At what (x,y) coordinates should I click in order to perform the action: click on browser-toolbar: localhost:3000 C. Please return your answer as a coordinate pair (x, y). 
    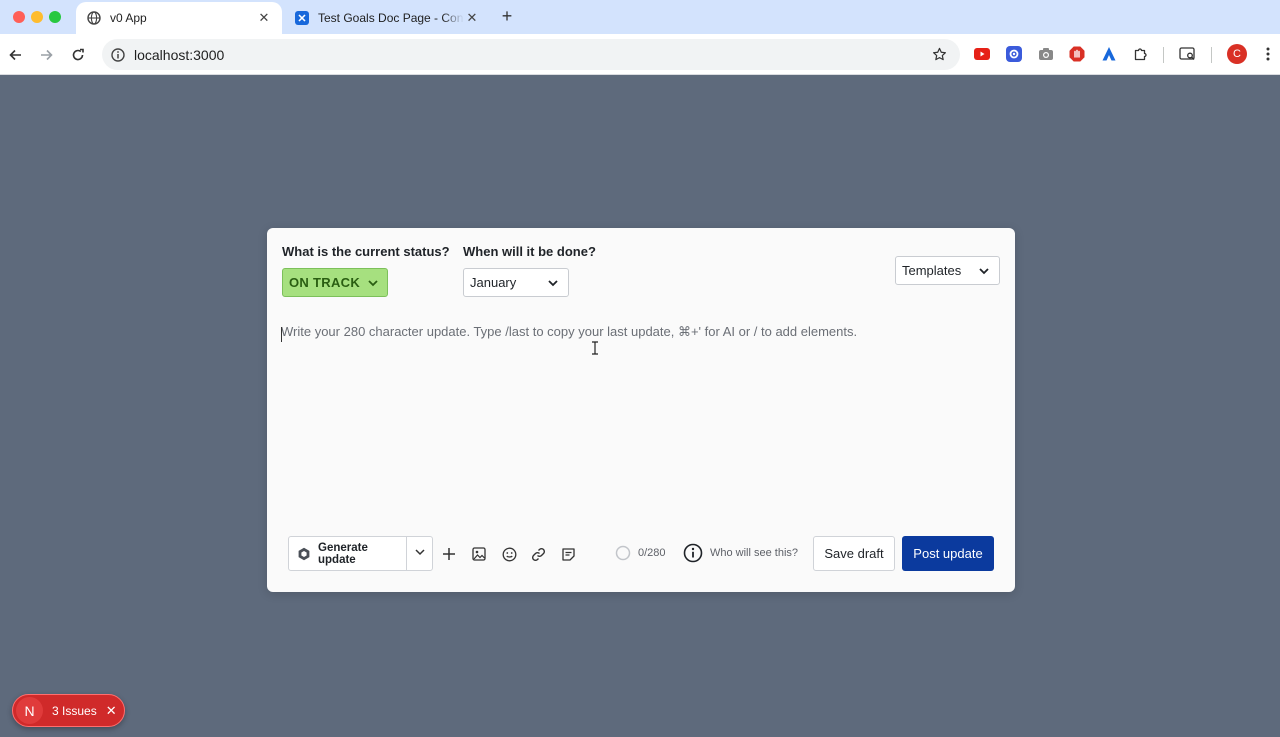
    Looking at the image, I should click on (640, 54).